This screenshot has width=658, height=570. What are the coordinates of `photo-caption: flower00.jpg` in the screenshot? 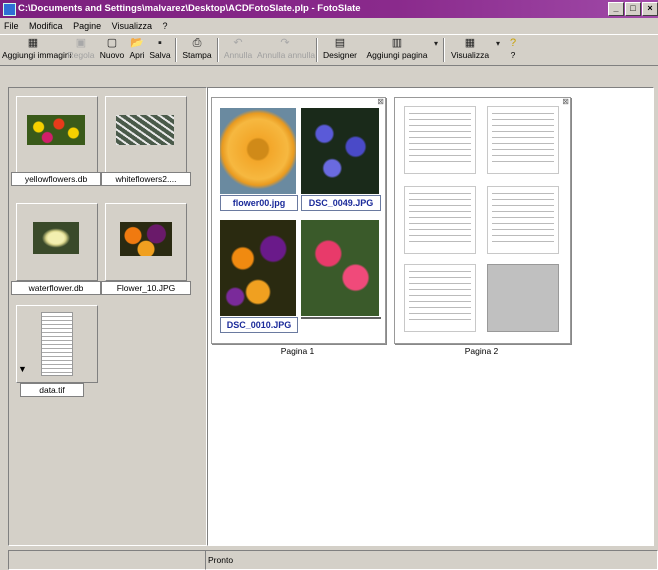 It's located at (259, 203).